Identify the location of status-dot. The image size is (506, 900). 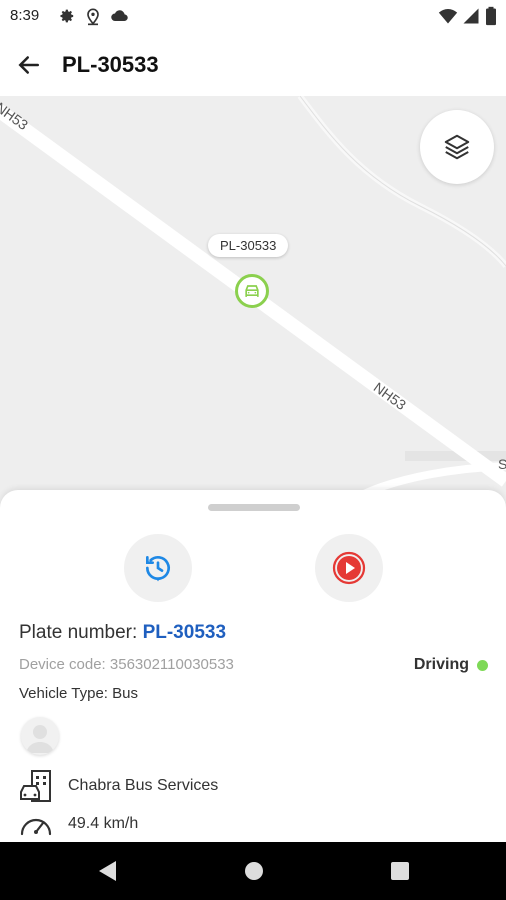
(482, 665).